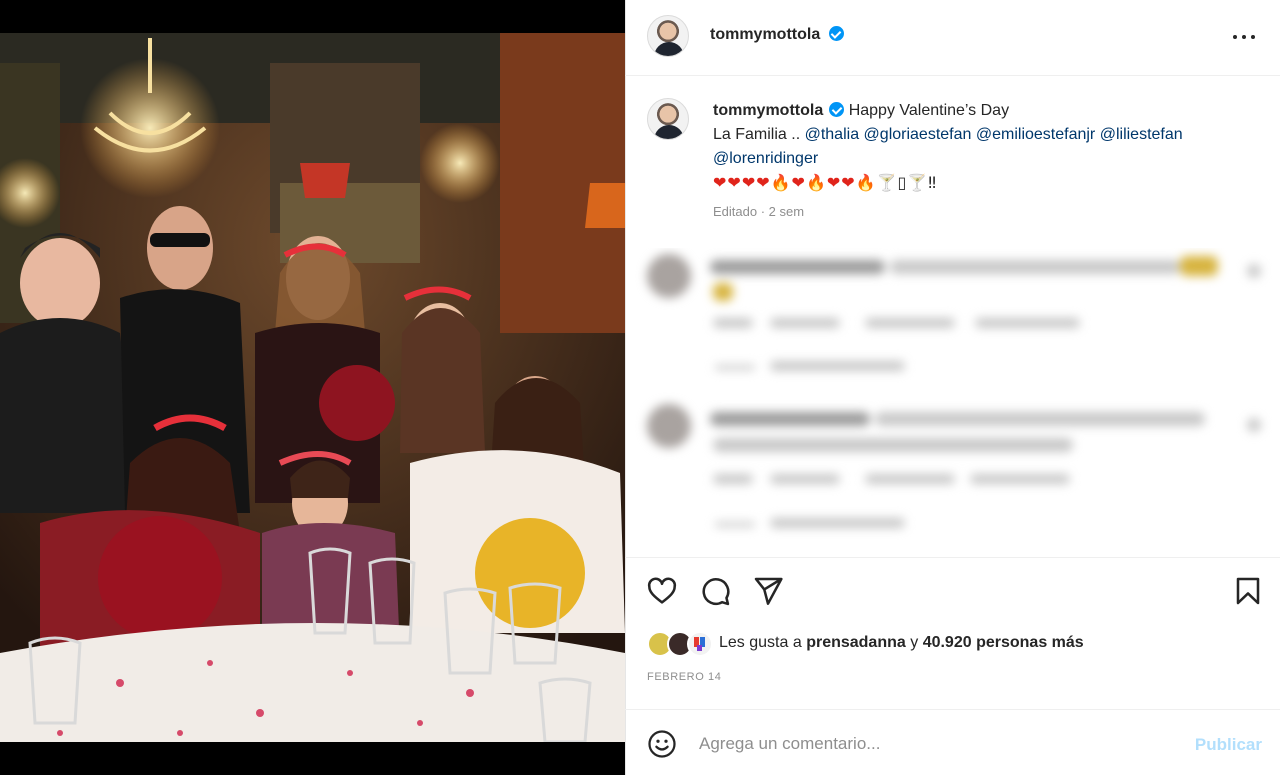 The height and width of the screenshot is (775, 1280). What do you see at coordinates (768, 591) in the screenshot?
I see `paper-plane-icon` at bounding box center [768, 591].